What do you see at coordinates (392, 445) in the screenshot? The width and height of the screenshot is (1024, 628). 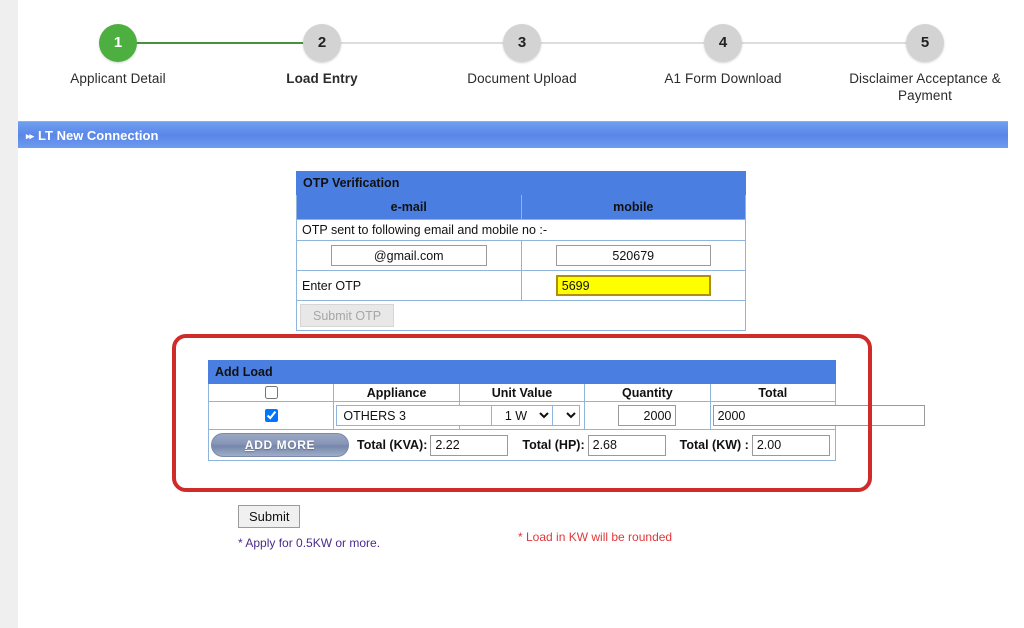 I see `total-kva-label: Total (KVA):` at bounding box center [392, 445].